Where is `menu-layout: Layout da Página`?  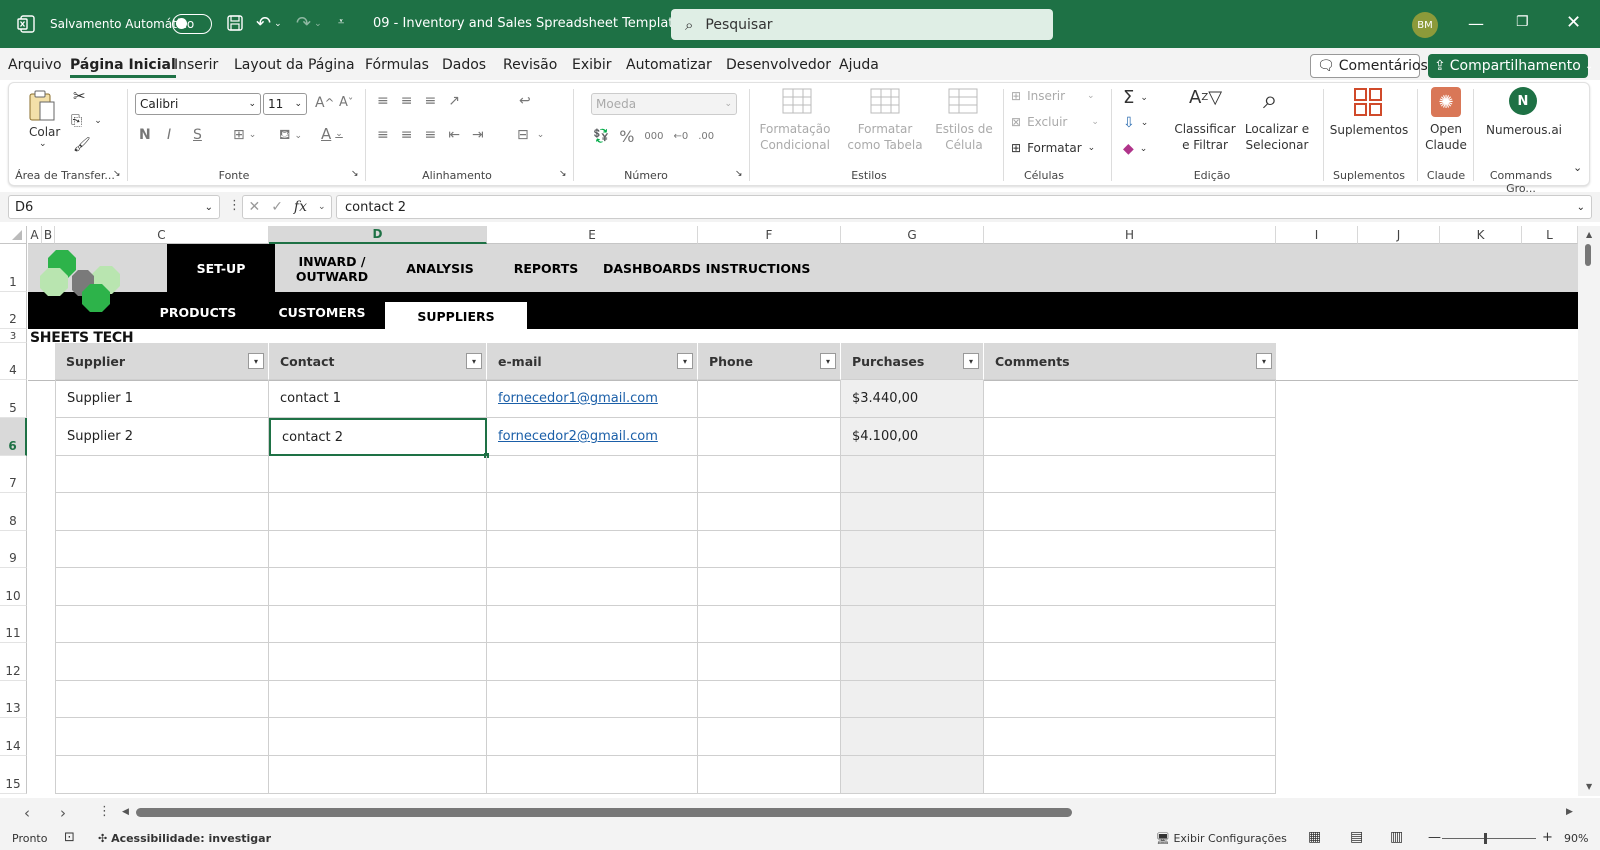 menu-layout: Layout da Página is located at coordinates (294, 65).